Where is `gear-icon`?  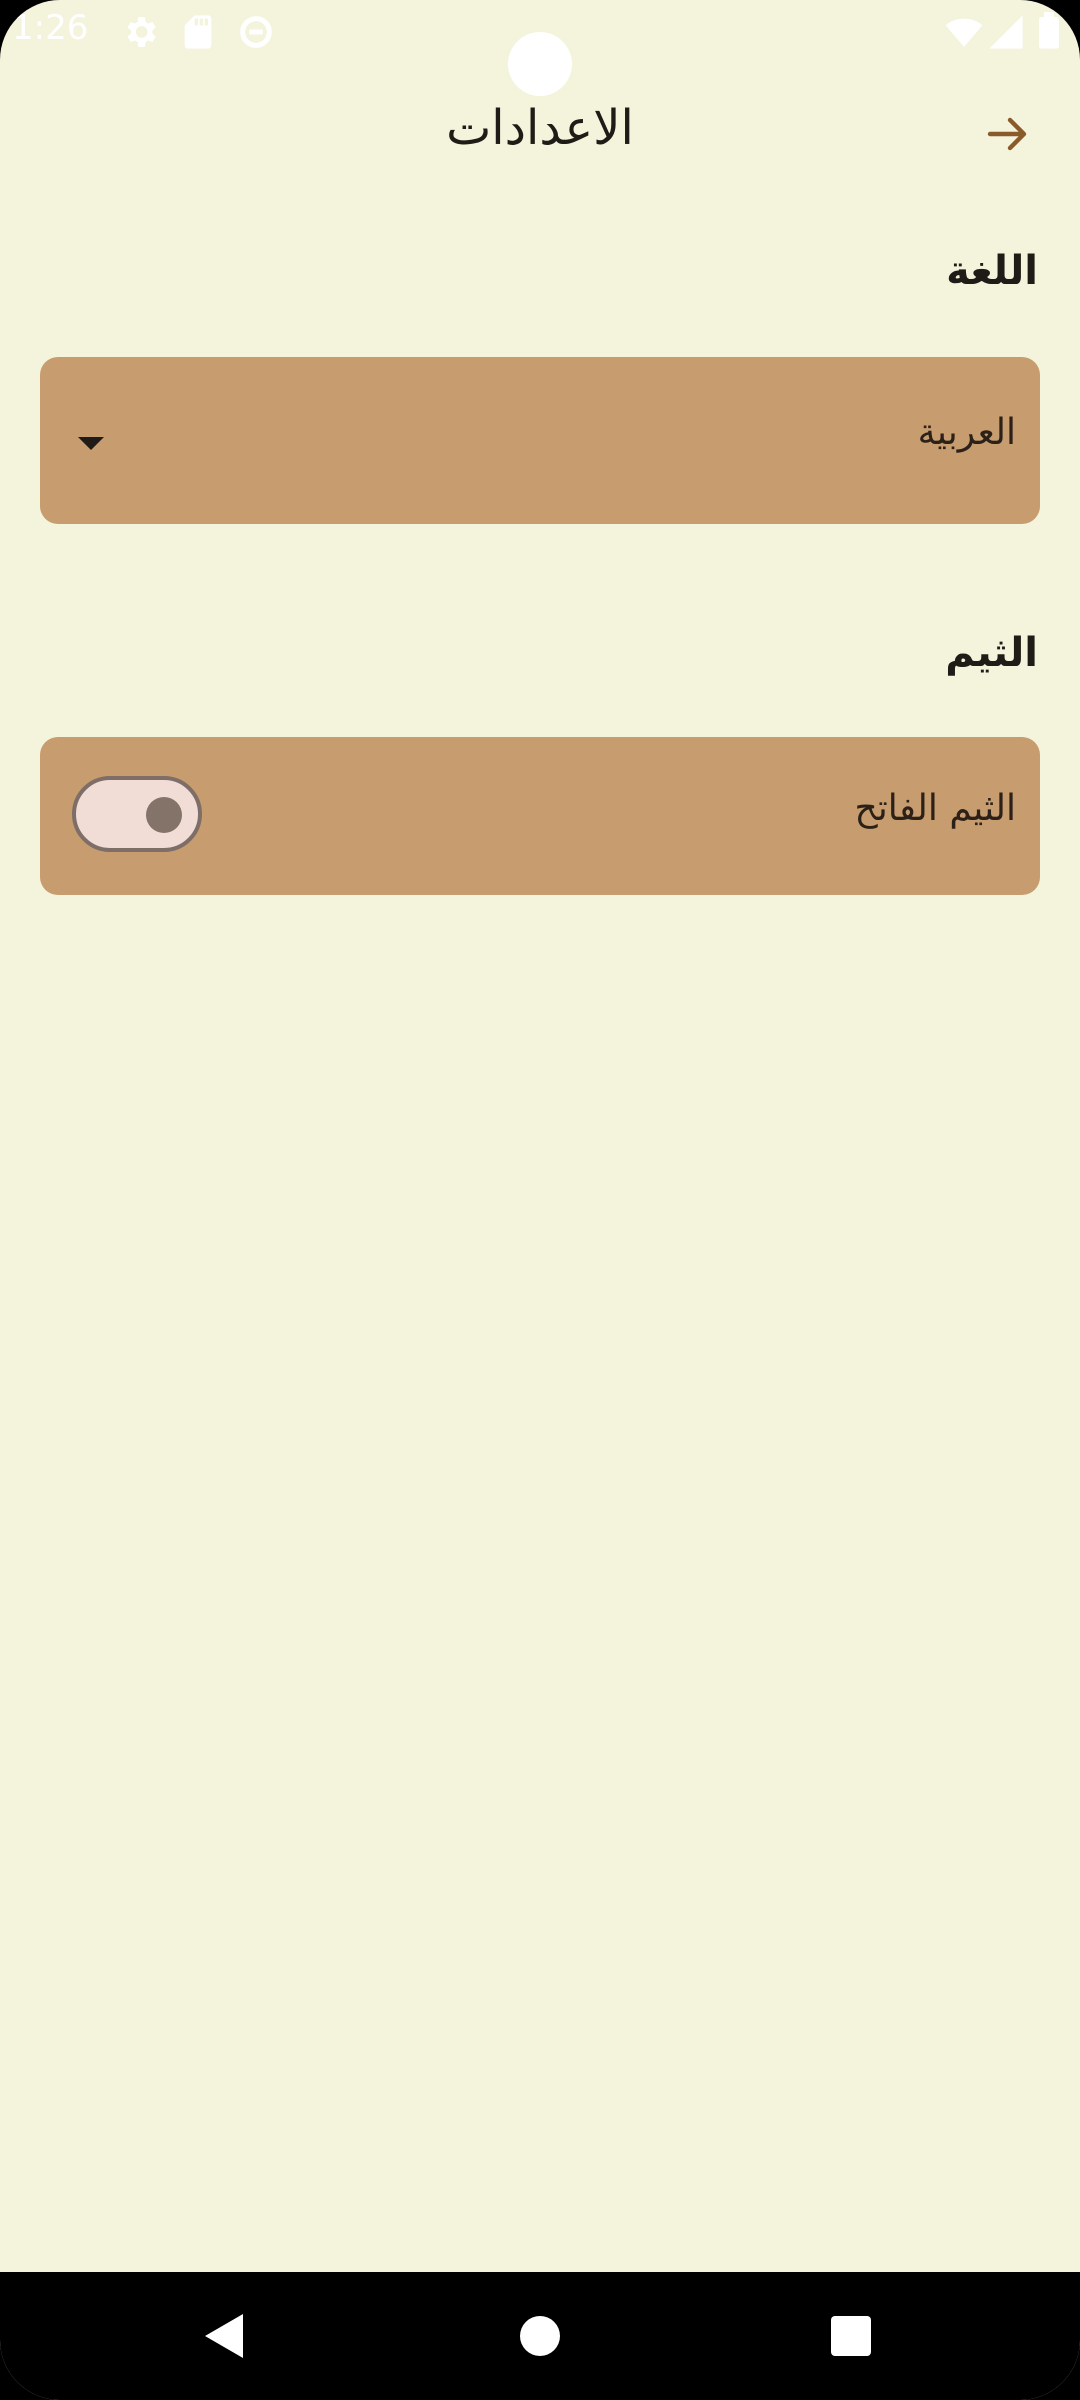 gear-icon is located at coordinates (140, 32).